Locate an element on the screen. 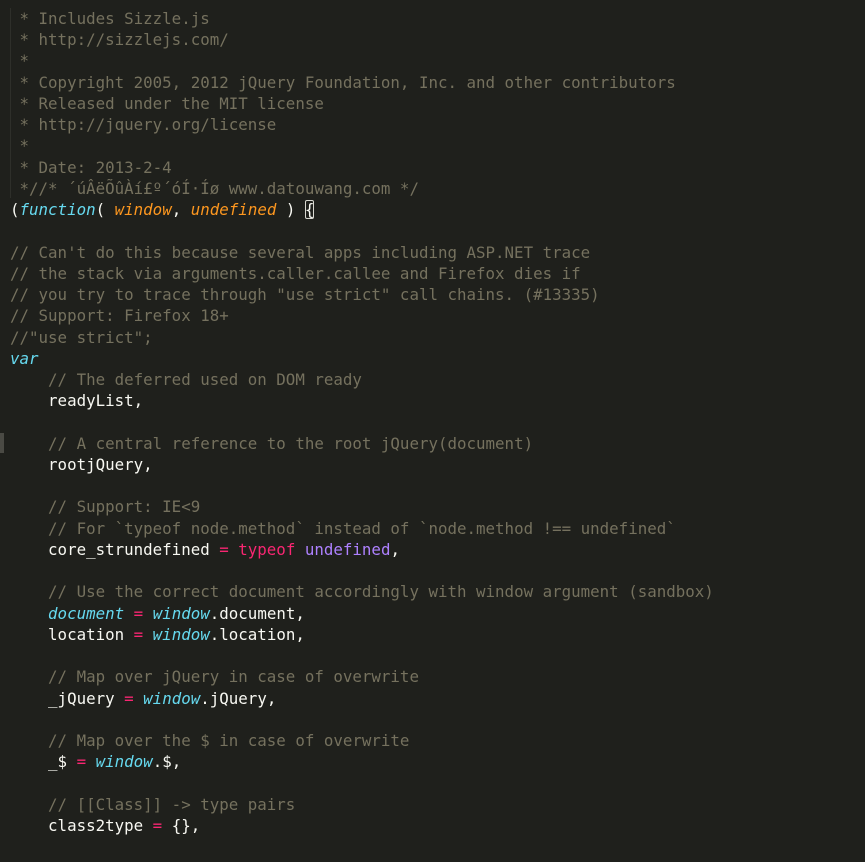 This screenshot has width=865, height=862. code-token: // Support: Firefox 18+ is located at coordinates (119, 316).